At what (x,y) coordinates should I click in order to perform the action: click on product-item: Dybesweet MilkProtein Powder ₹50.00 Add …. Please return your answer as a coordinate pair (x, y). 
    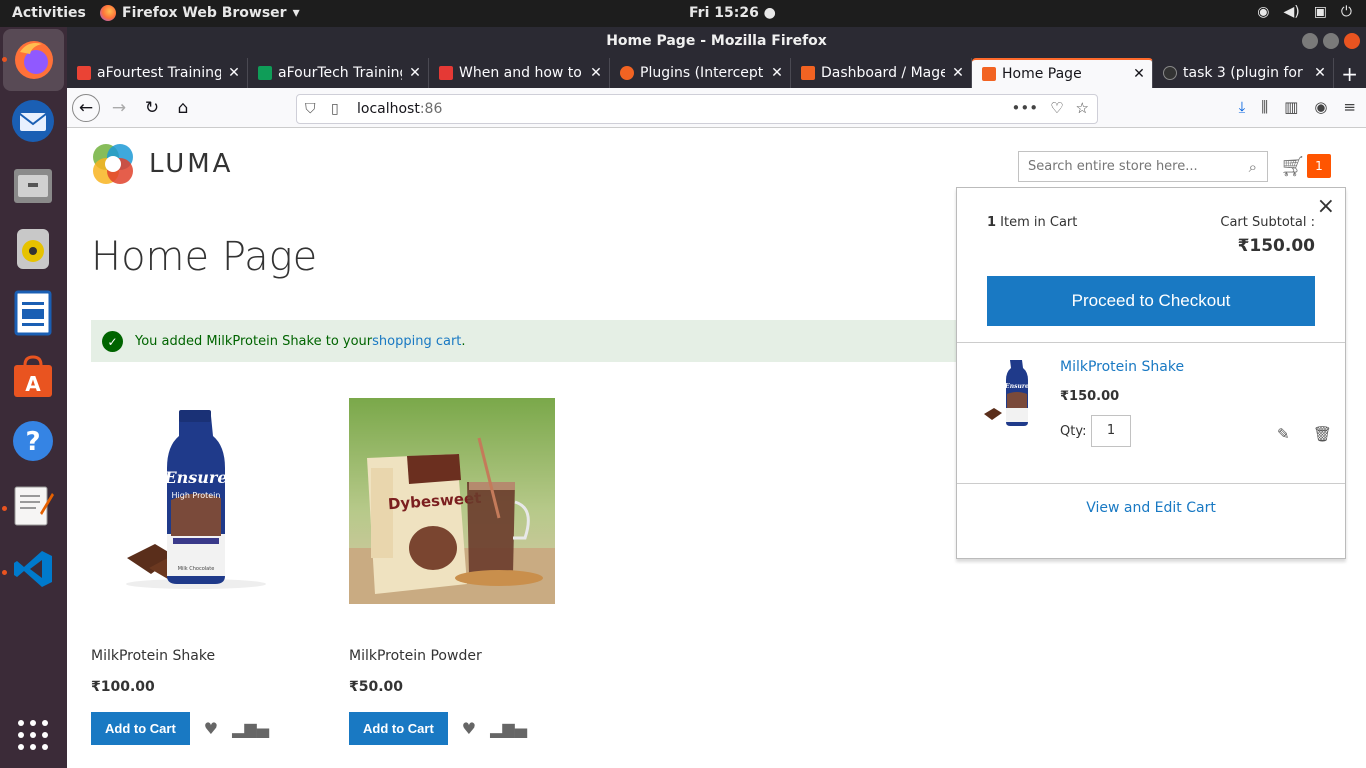
    Looking at the image, I should click on (452, 571).